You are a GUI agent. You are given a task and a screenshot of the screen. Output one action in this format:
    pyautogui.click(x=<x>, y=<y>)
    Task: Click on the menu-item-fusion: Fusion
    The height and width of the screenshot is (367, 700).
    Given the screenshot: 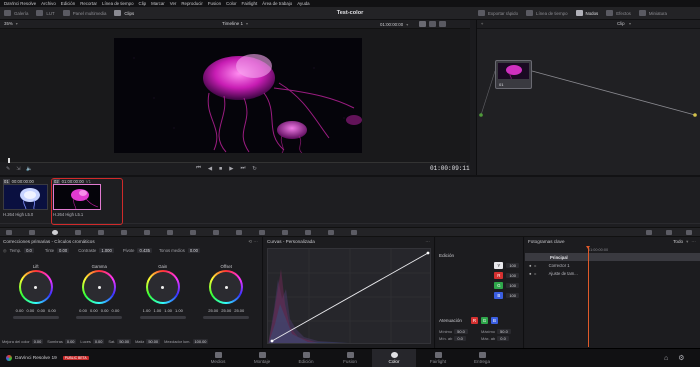 What is the action you would take?
    pyautogui.click(x=214, y=3)
    